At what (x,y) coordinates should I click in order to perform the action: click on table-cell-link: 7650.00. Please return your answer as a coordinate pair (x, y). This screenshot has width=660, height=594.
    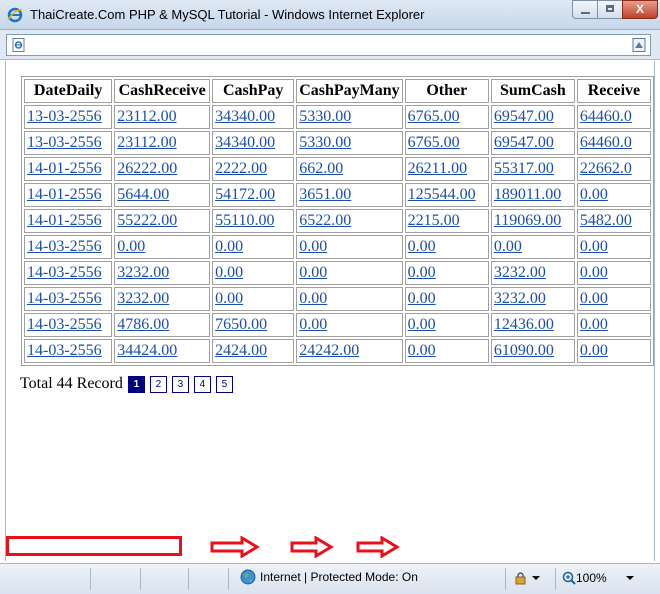
    Looking at the image, I should click on (253, 325).